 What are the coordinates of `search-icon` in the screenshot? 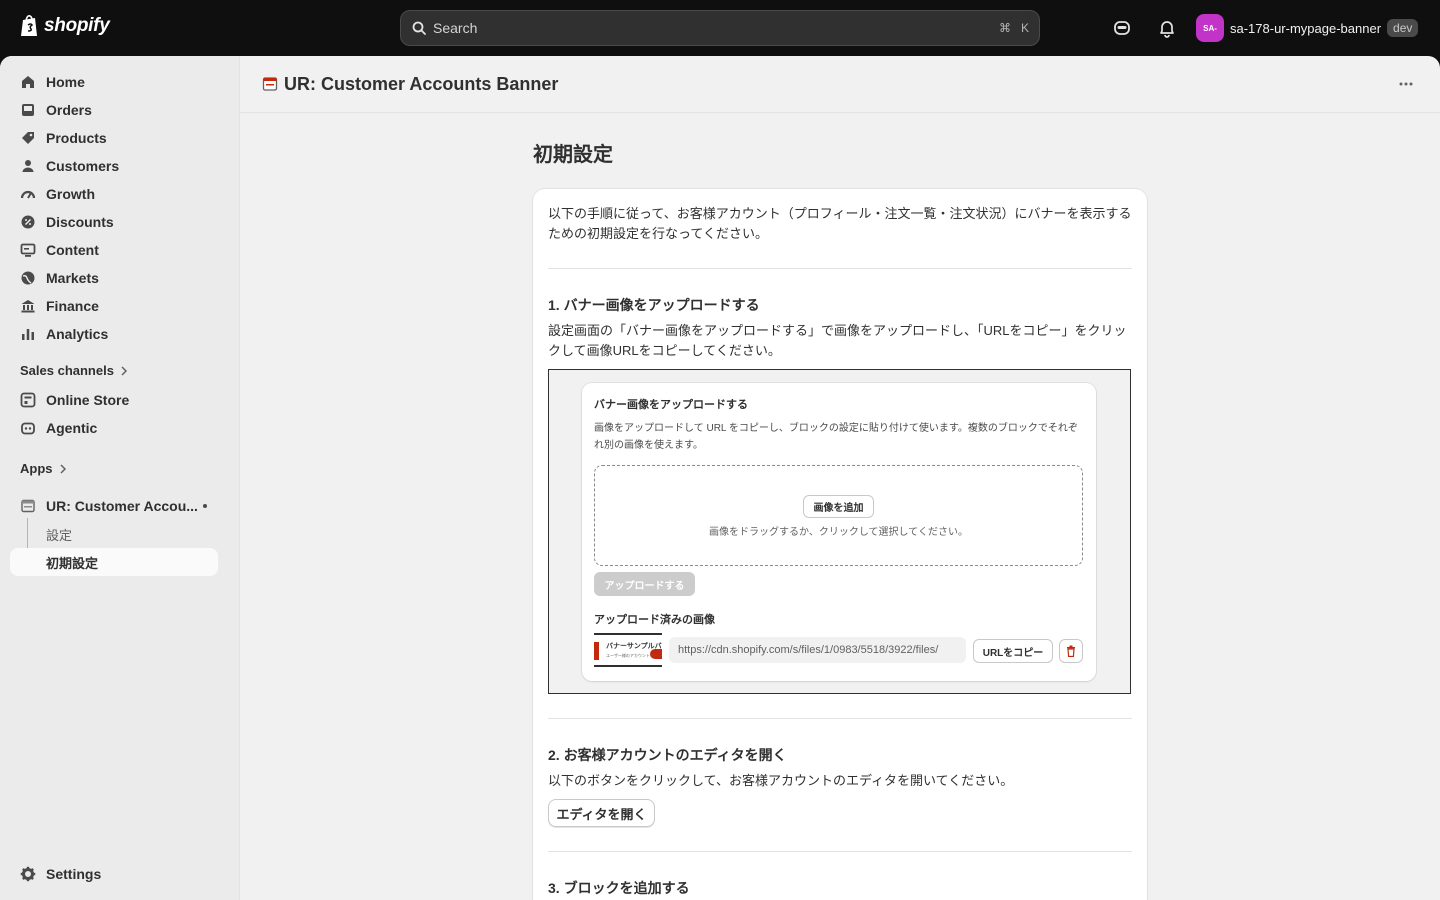 It's located at (419, 28).